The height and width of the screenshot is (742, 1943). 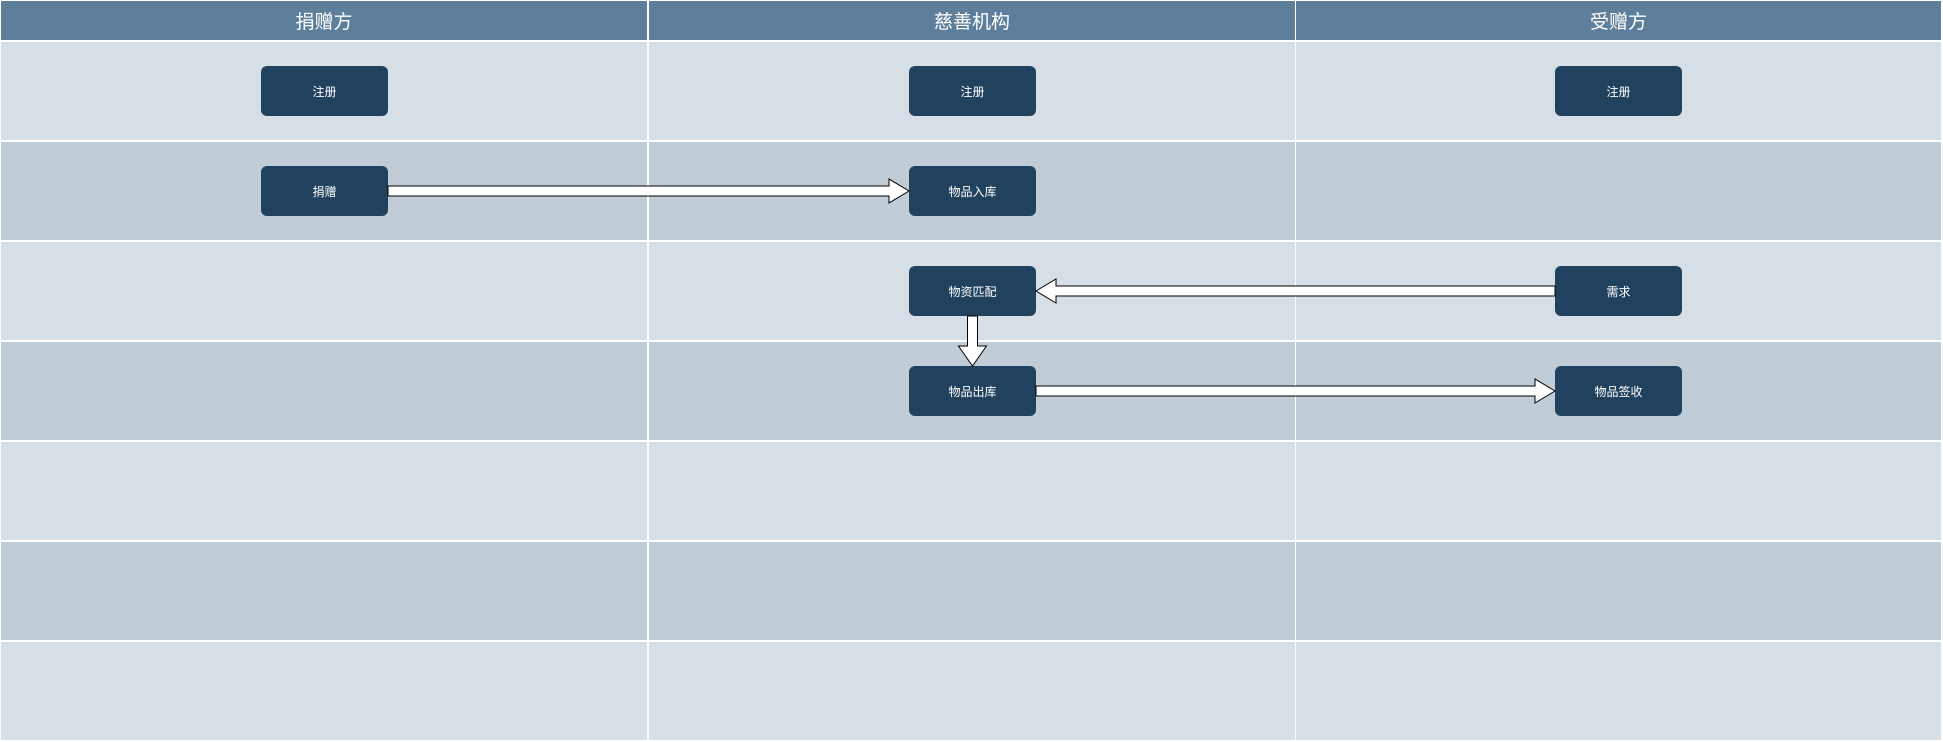 What do you see at coordinates (1618, 91) in the screenshot?
I see `process-node-recipient-register: 注册` at bounding box center [1618, 91].